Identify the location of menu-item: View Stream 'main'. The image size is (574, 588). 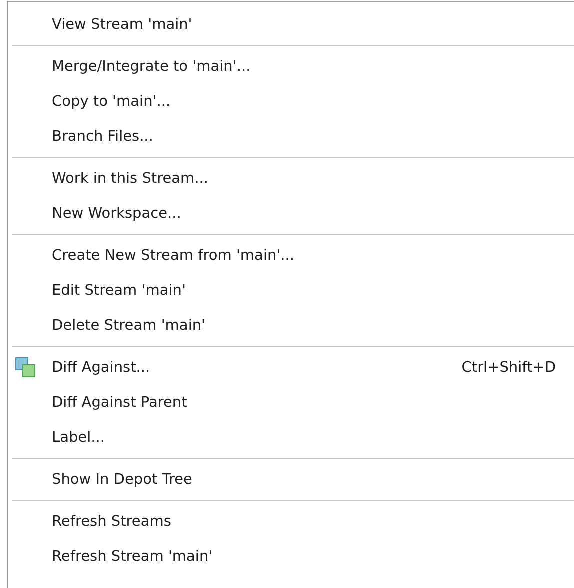
(291, 24).